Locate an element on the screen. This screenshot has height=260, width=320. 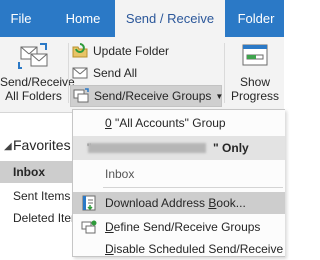
tab-home: Home is located at coordinates (83, 18).